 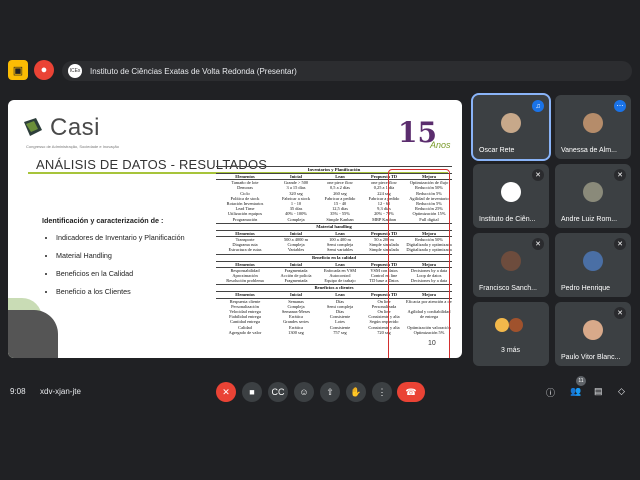 I want to click on more-options-icon: ⋯, so click(x=620, y=106).